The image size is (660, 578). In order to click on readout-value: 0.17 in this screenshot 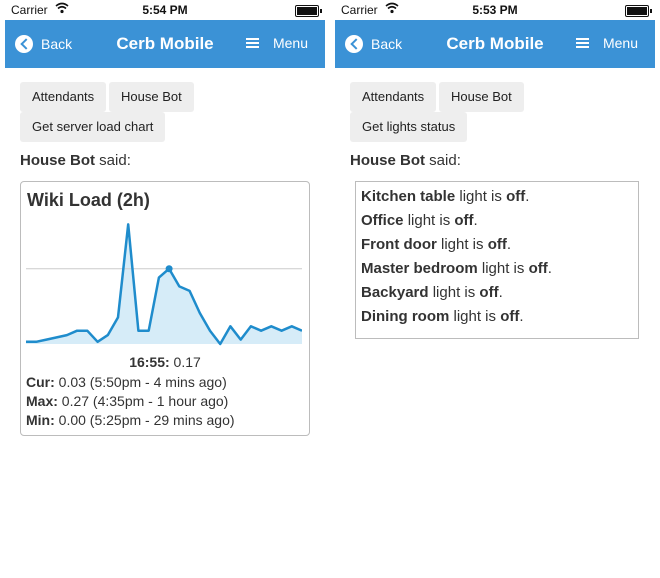, I will do `click(187, 362)`.